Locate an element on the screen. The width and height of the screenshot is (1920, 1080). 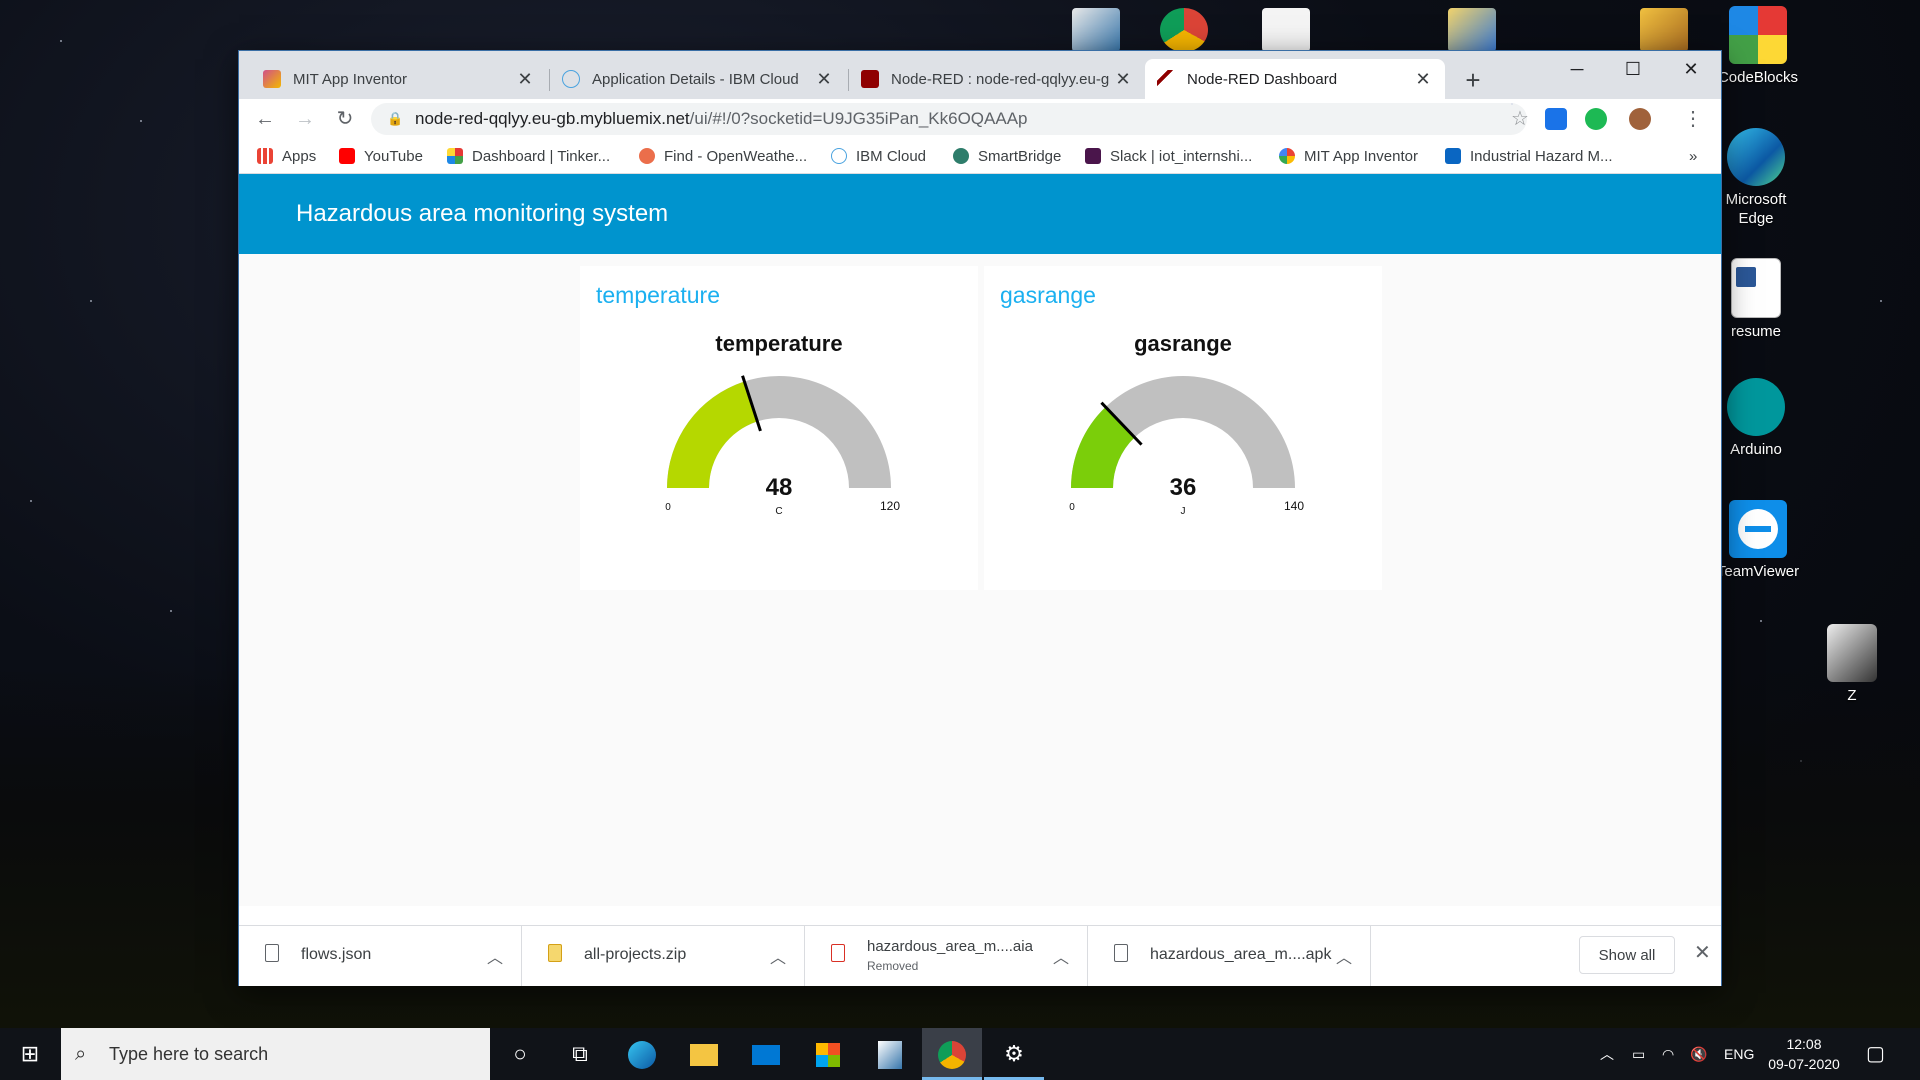
taskbar-search: ⌕ Type here to search is located at coordinates (275, 1054).